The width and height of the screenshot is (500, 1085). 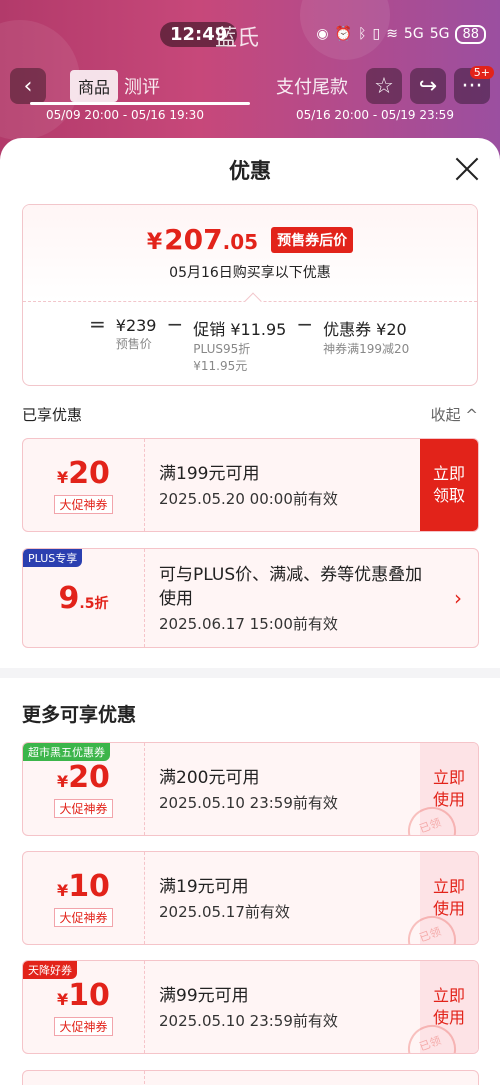 What do you see at coordinates (240, 329) in the screenshot?
I see `promo-discount: 促销 ¥11.95` at bounding box center [240, 329].